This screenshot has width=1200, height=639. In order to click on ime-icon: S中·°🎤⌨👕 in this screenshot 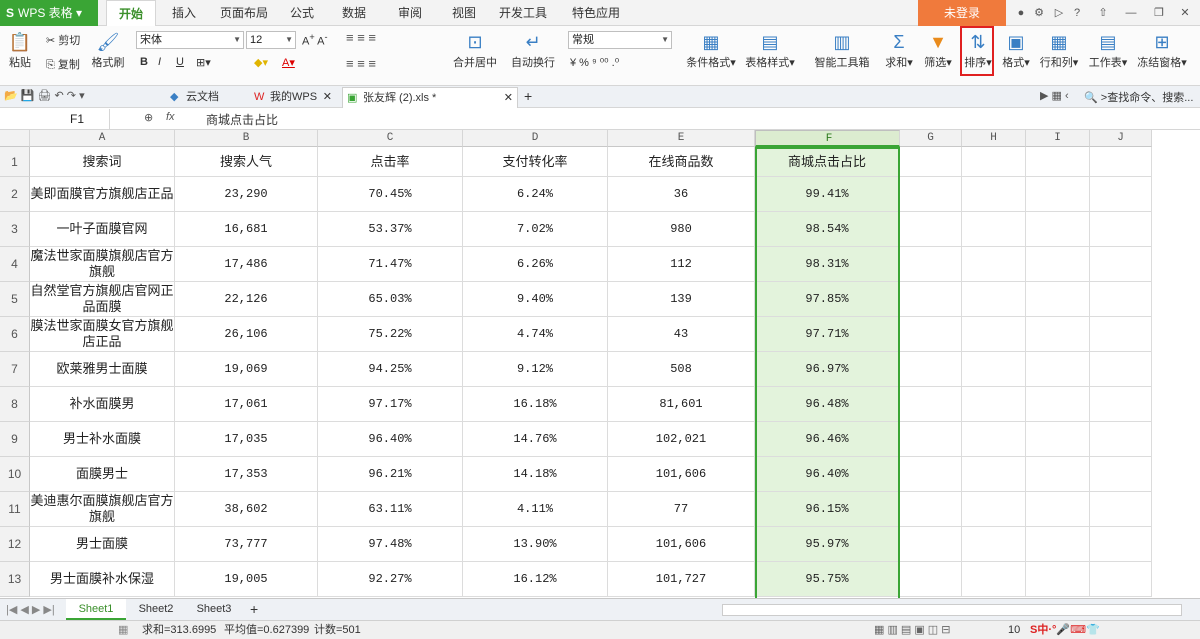, I will do `click(1065, 630)`.